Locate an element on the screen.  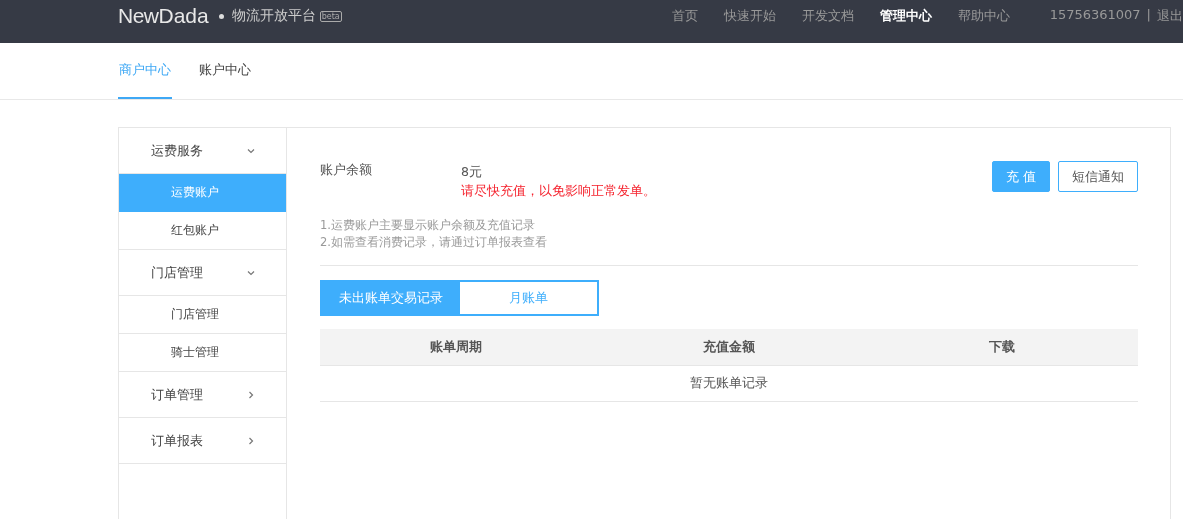
column-header: 下载 is located at coordinates (1001, 346).